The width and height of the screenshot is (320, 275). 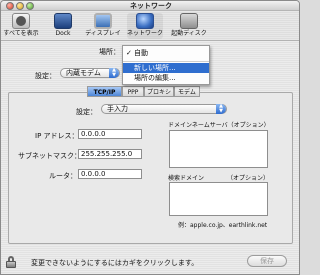 I want to click on toolbar-item-startup-disk: 起動ディスク, so click(x=189, y=26).